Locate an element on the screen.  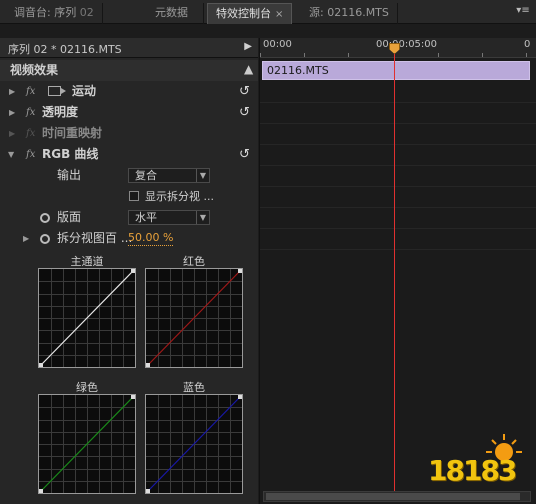
effect-row-rgb-curves: ▼ fx RGB 曲线 ↺ is located at coordinates (129, 154).